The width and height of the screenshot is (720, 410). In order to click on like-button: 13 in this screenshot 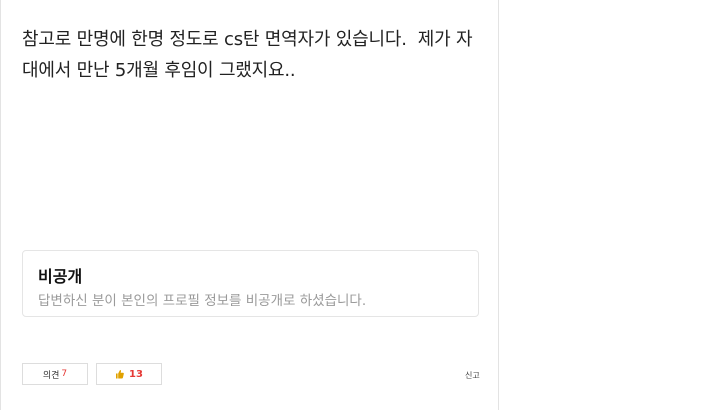, I will do `click(129, 374)`.